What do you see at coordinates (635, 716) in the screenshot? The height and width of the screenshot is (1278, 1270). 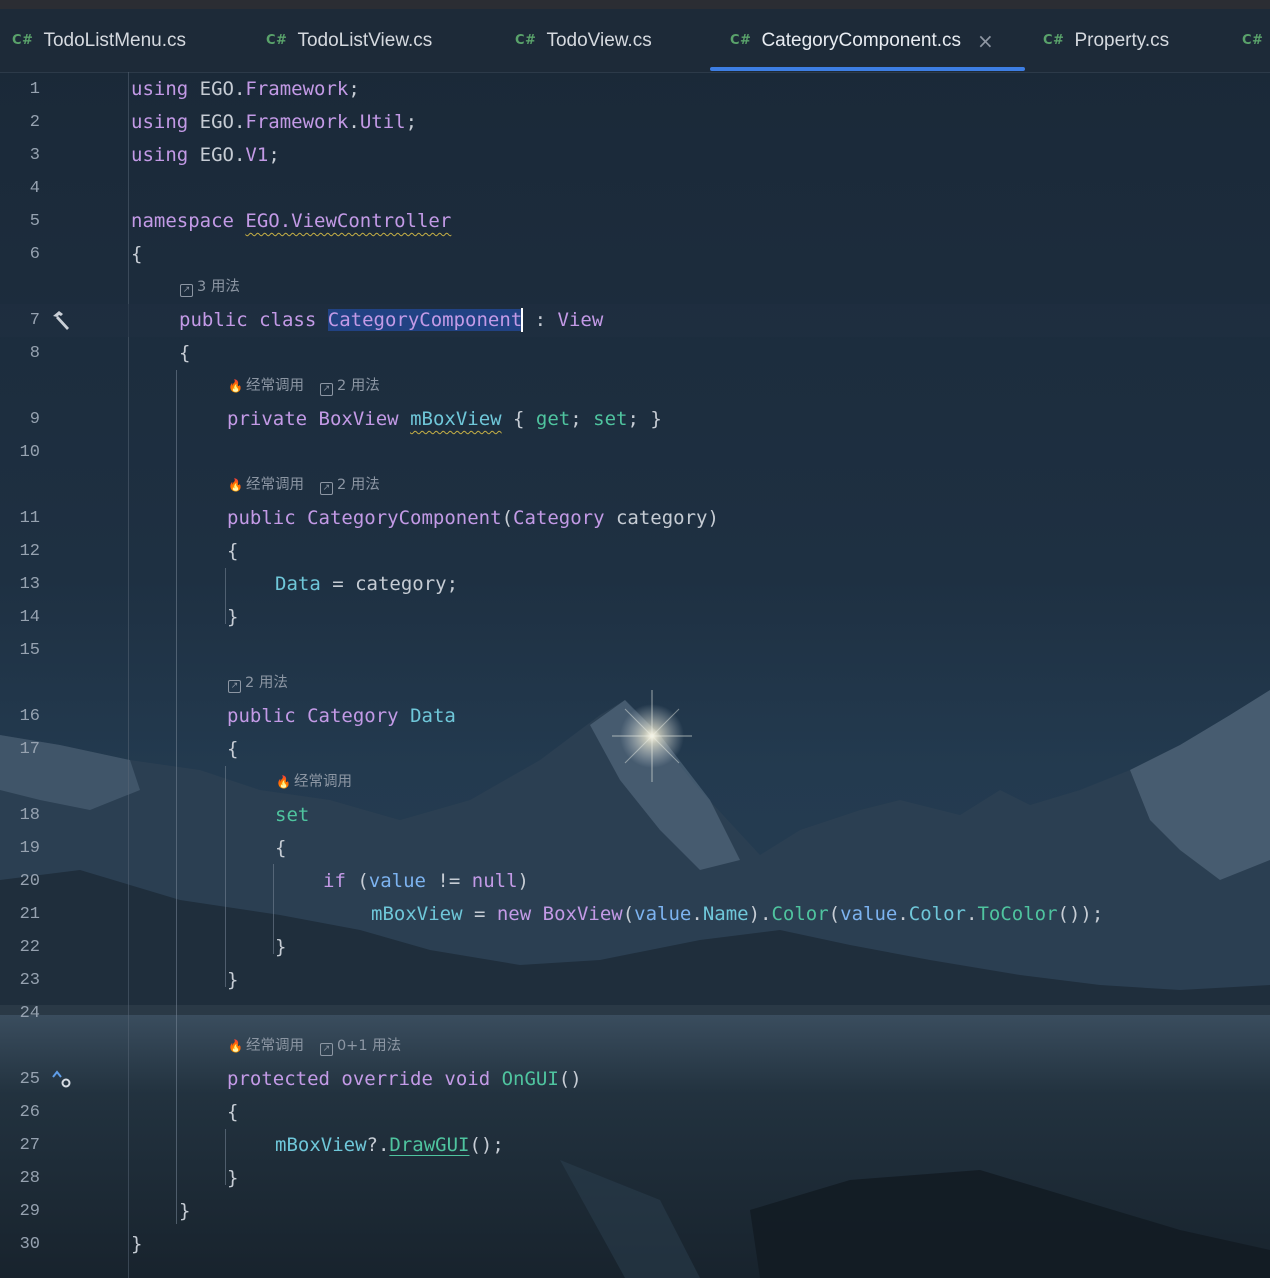 I see `code-line: 16 public Category Data` at bounding box center [635, 716].